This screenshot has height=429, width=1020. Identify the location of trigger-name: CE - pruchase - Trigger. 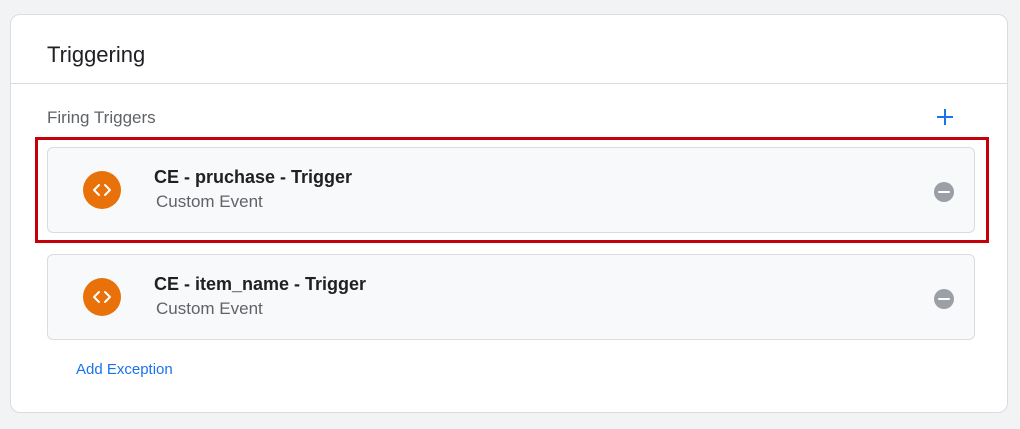
(253, 177).